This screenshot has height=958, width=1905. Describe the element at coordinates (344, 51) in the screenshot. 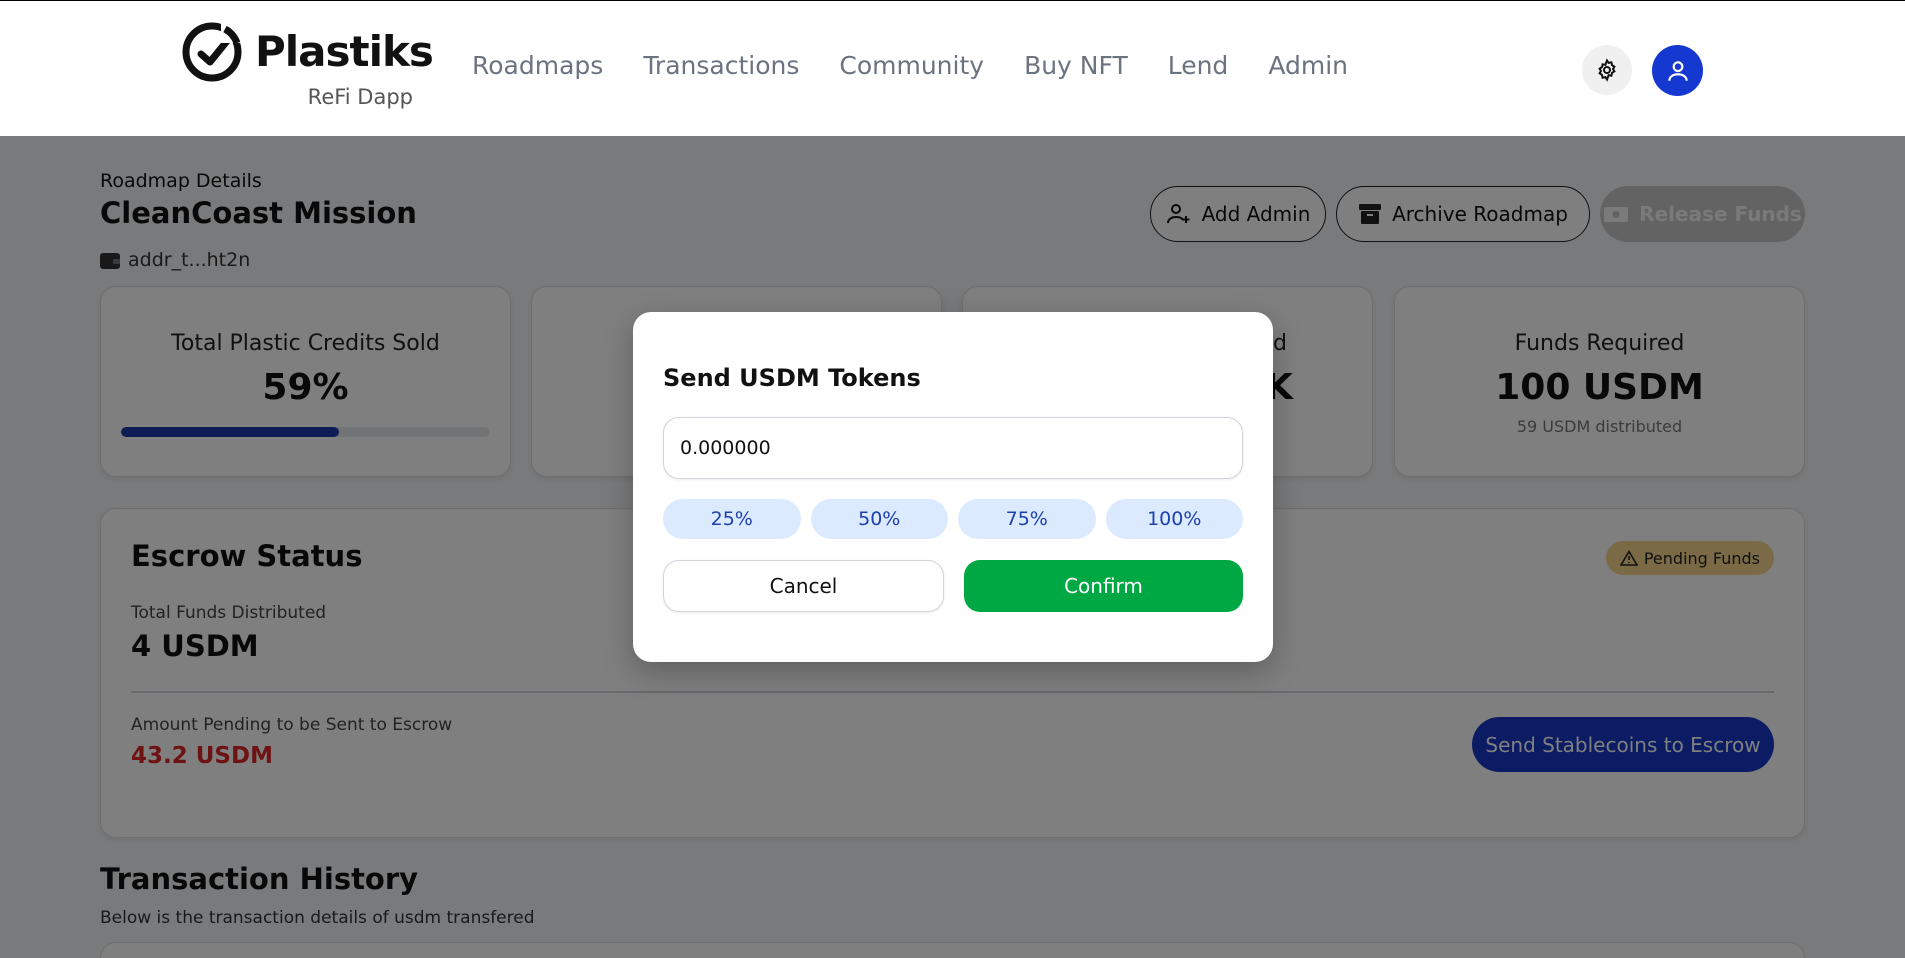

I see `brand-name: Plastiks` at that location.